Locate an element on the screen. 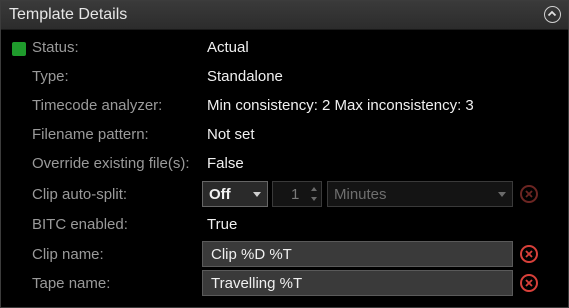  bitc-label: BITC enabled: is located at coordinates (80, 224).